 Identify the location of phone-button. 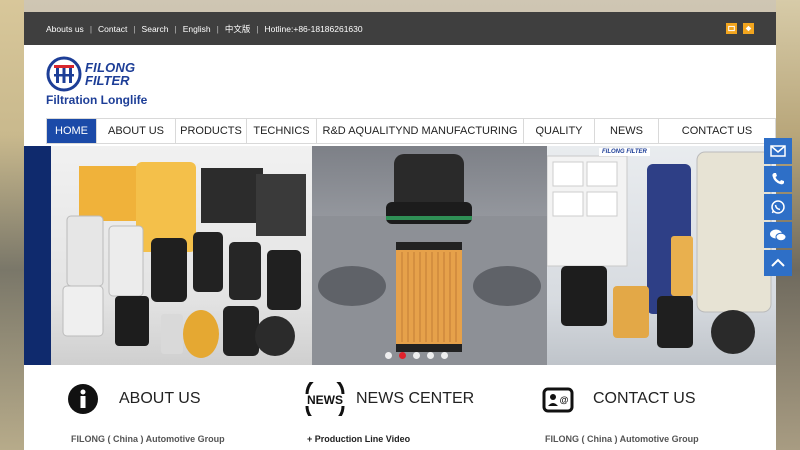
(778, 179).